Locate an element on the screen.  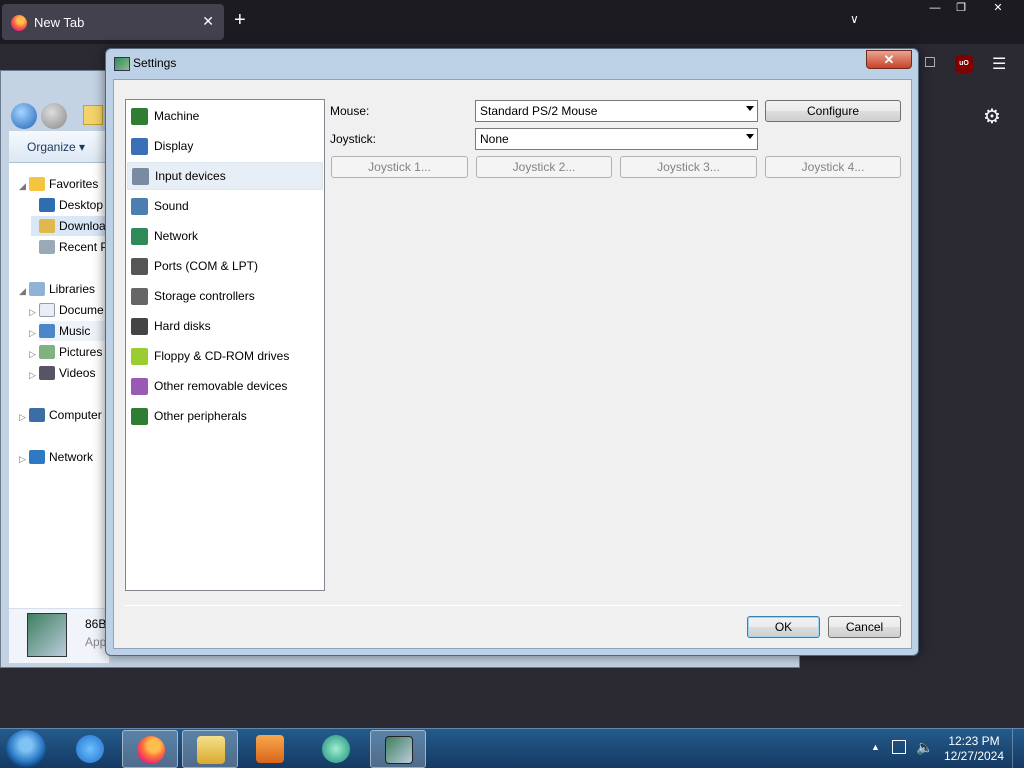
category-input-devices: Input devices is located at coordinates (225, 176).